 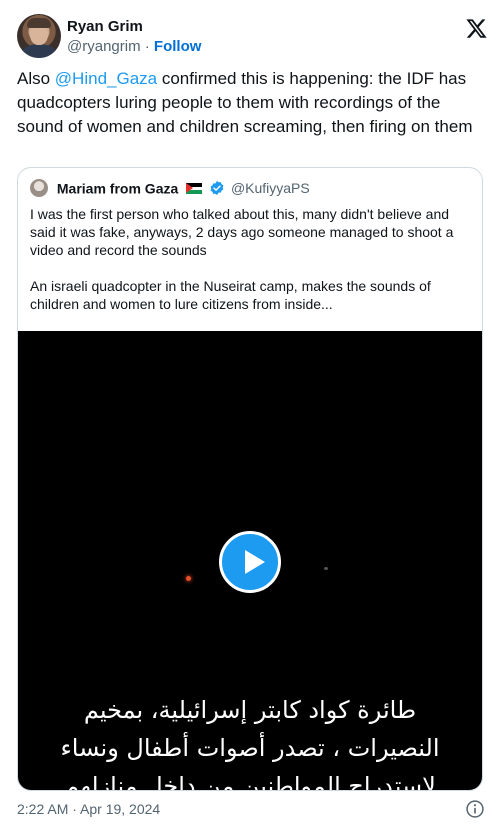 What do you see at coordinates (188, 578) in the screenshot?
I see `light-spot` at bounding box center [188, 578].